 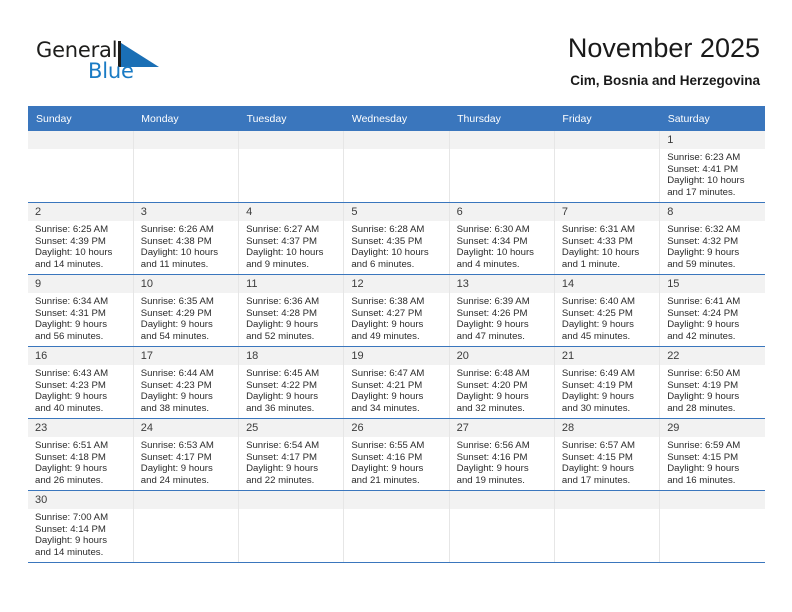 I want to click on sunset-text: Sunset: 4:31 PM, so click(x=70, y=313).